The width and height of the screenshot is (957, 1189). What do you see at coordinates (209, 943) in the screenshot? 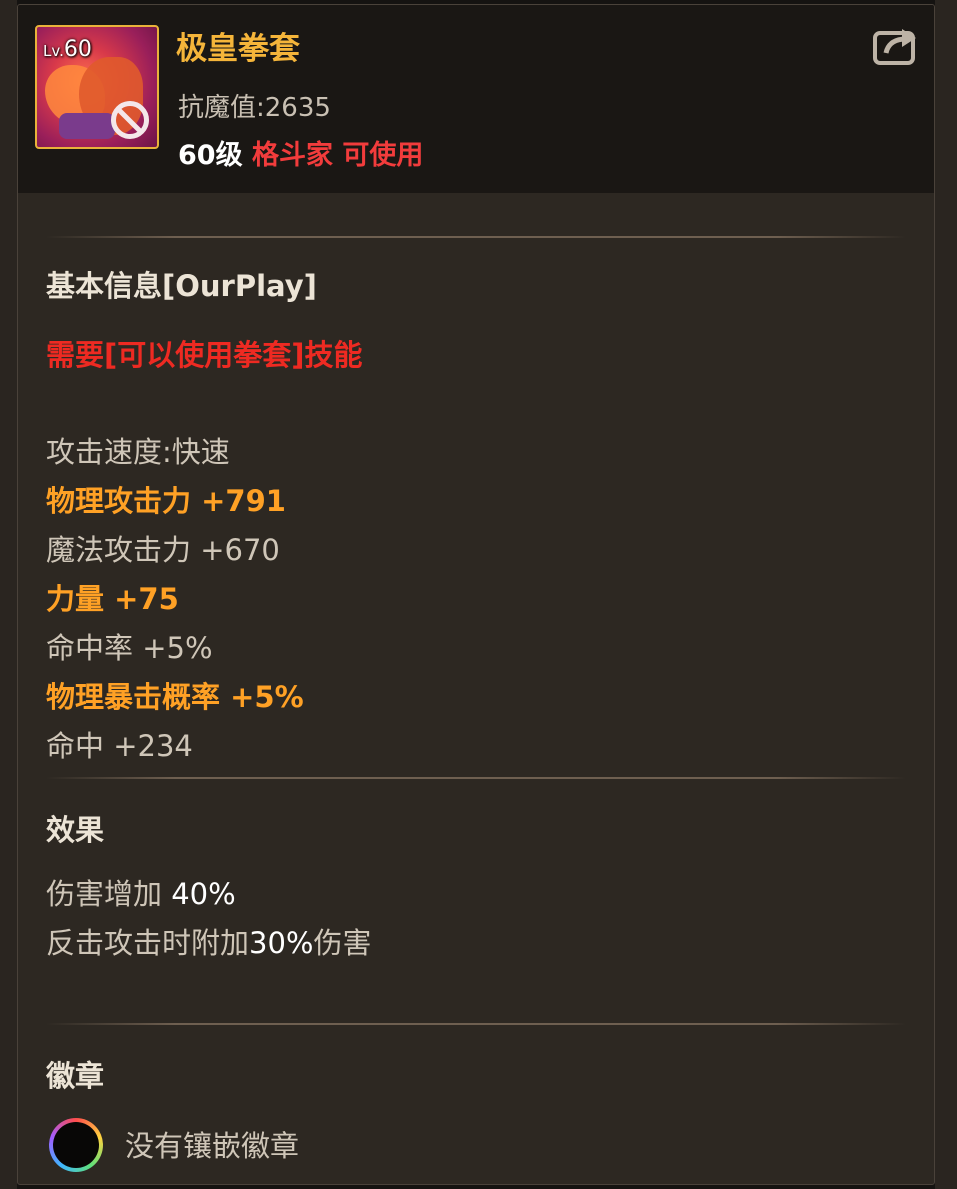
I see `effect-counter-damage: 反击攻击时附加30%伤害` at bounding box center [209, 943].